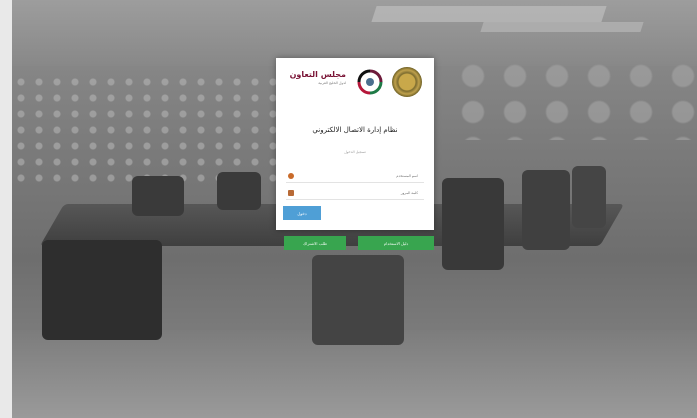 The image size is (697, 418). What do you see at coordinates (407, 82) in the screenshot?
I see `gcc-seal-icon` at bounding box center [407, 82].